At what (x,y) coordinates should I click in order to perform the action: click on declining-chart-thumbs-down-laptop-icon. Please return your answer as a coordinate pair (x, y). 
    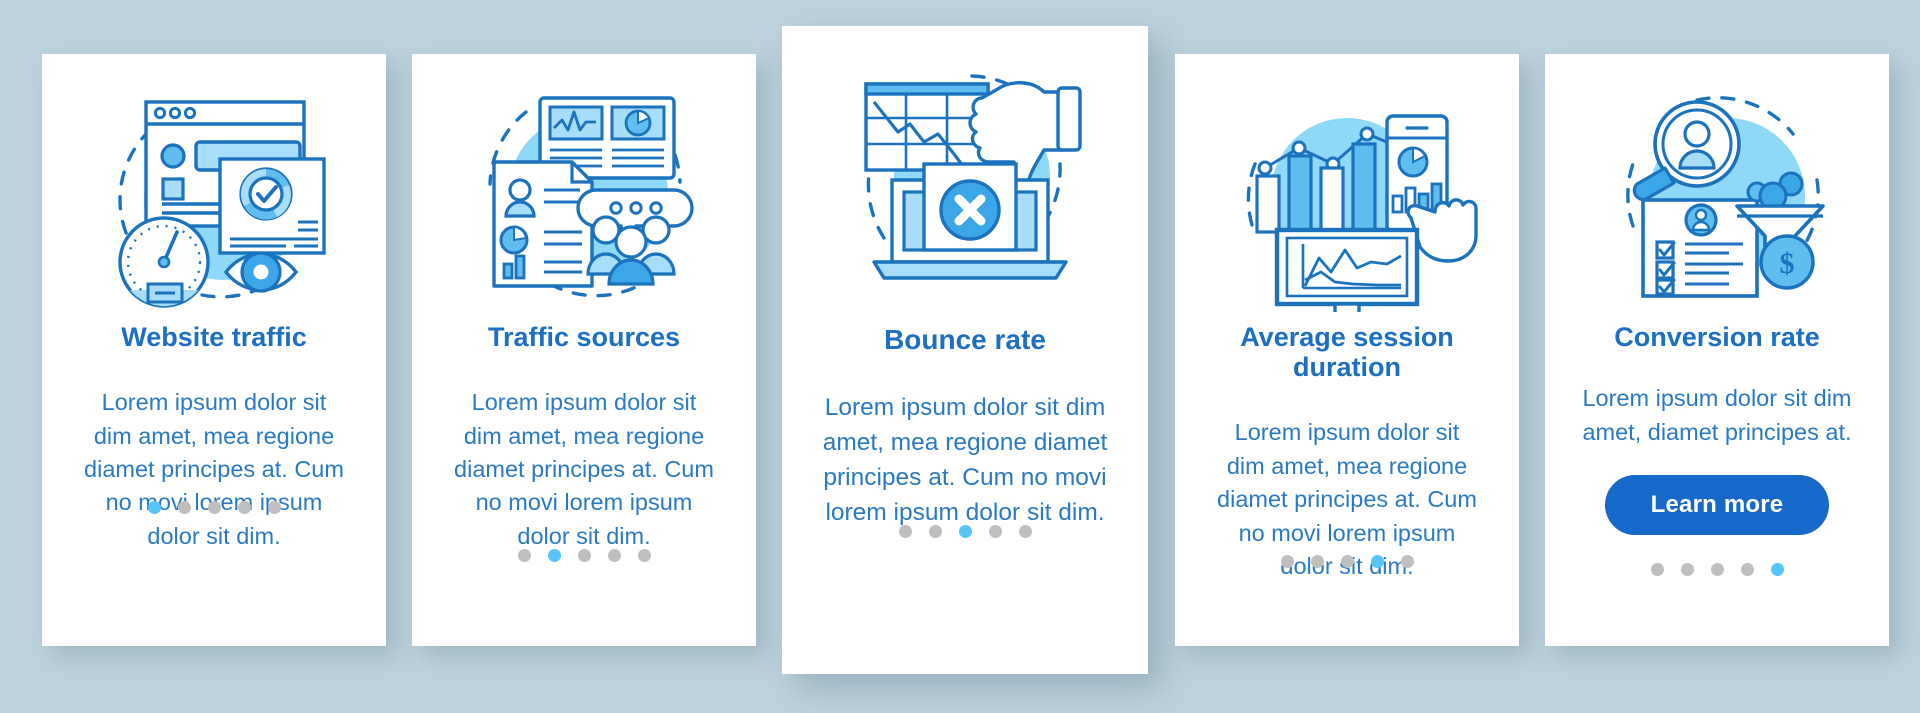
    Looking at the image, I should click on (973, 177).